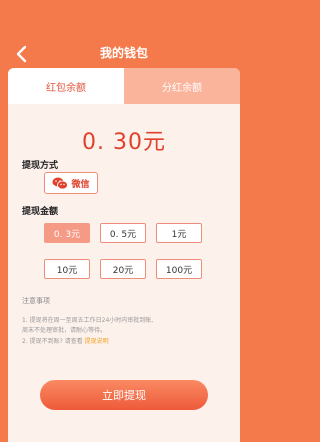 The height and width of the screenshot is (442, 320). Describe the element at coordinates (179, 269) in the screenshot. I see `amount-option-100: 100元` at that location.